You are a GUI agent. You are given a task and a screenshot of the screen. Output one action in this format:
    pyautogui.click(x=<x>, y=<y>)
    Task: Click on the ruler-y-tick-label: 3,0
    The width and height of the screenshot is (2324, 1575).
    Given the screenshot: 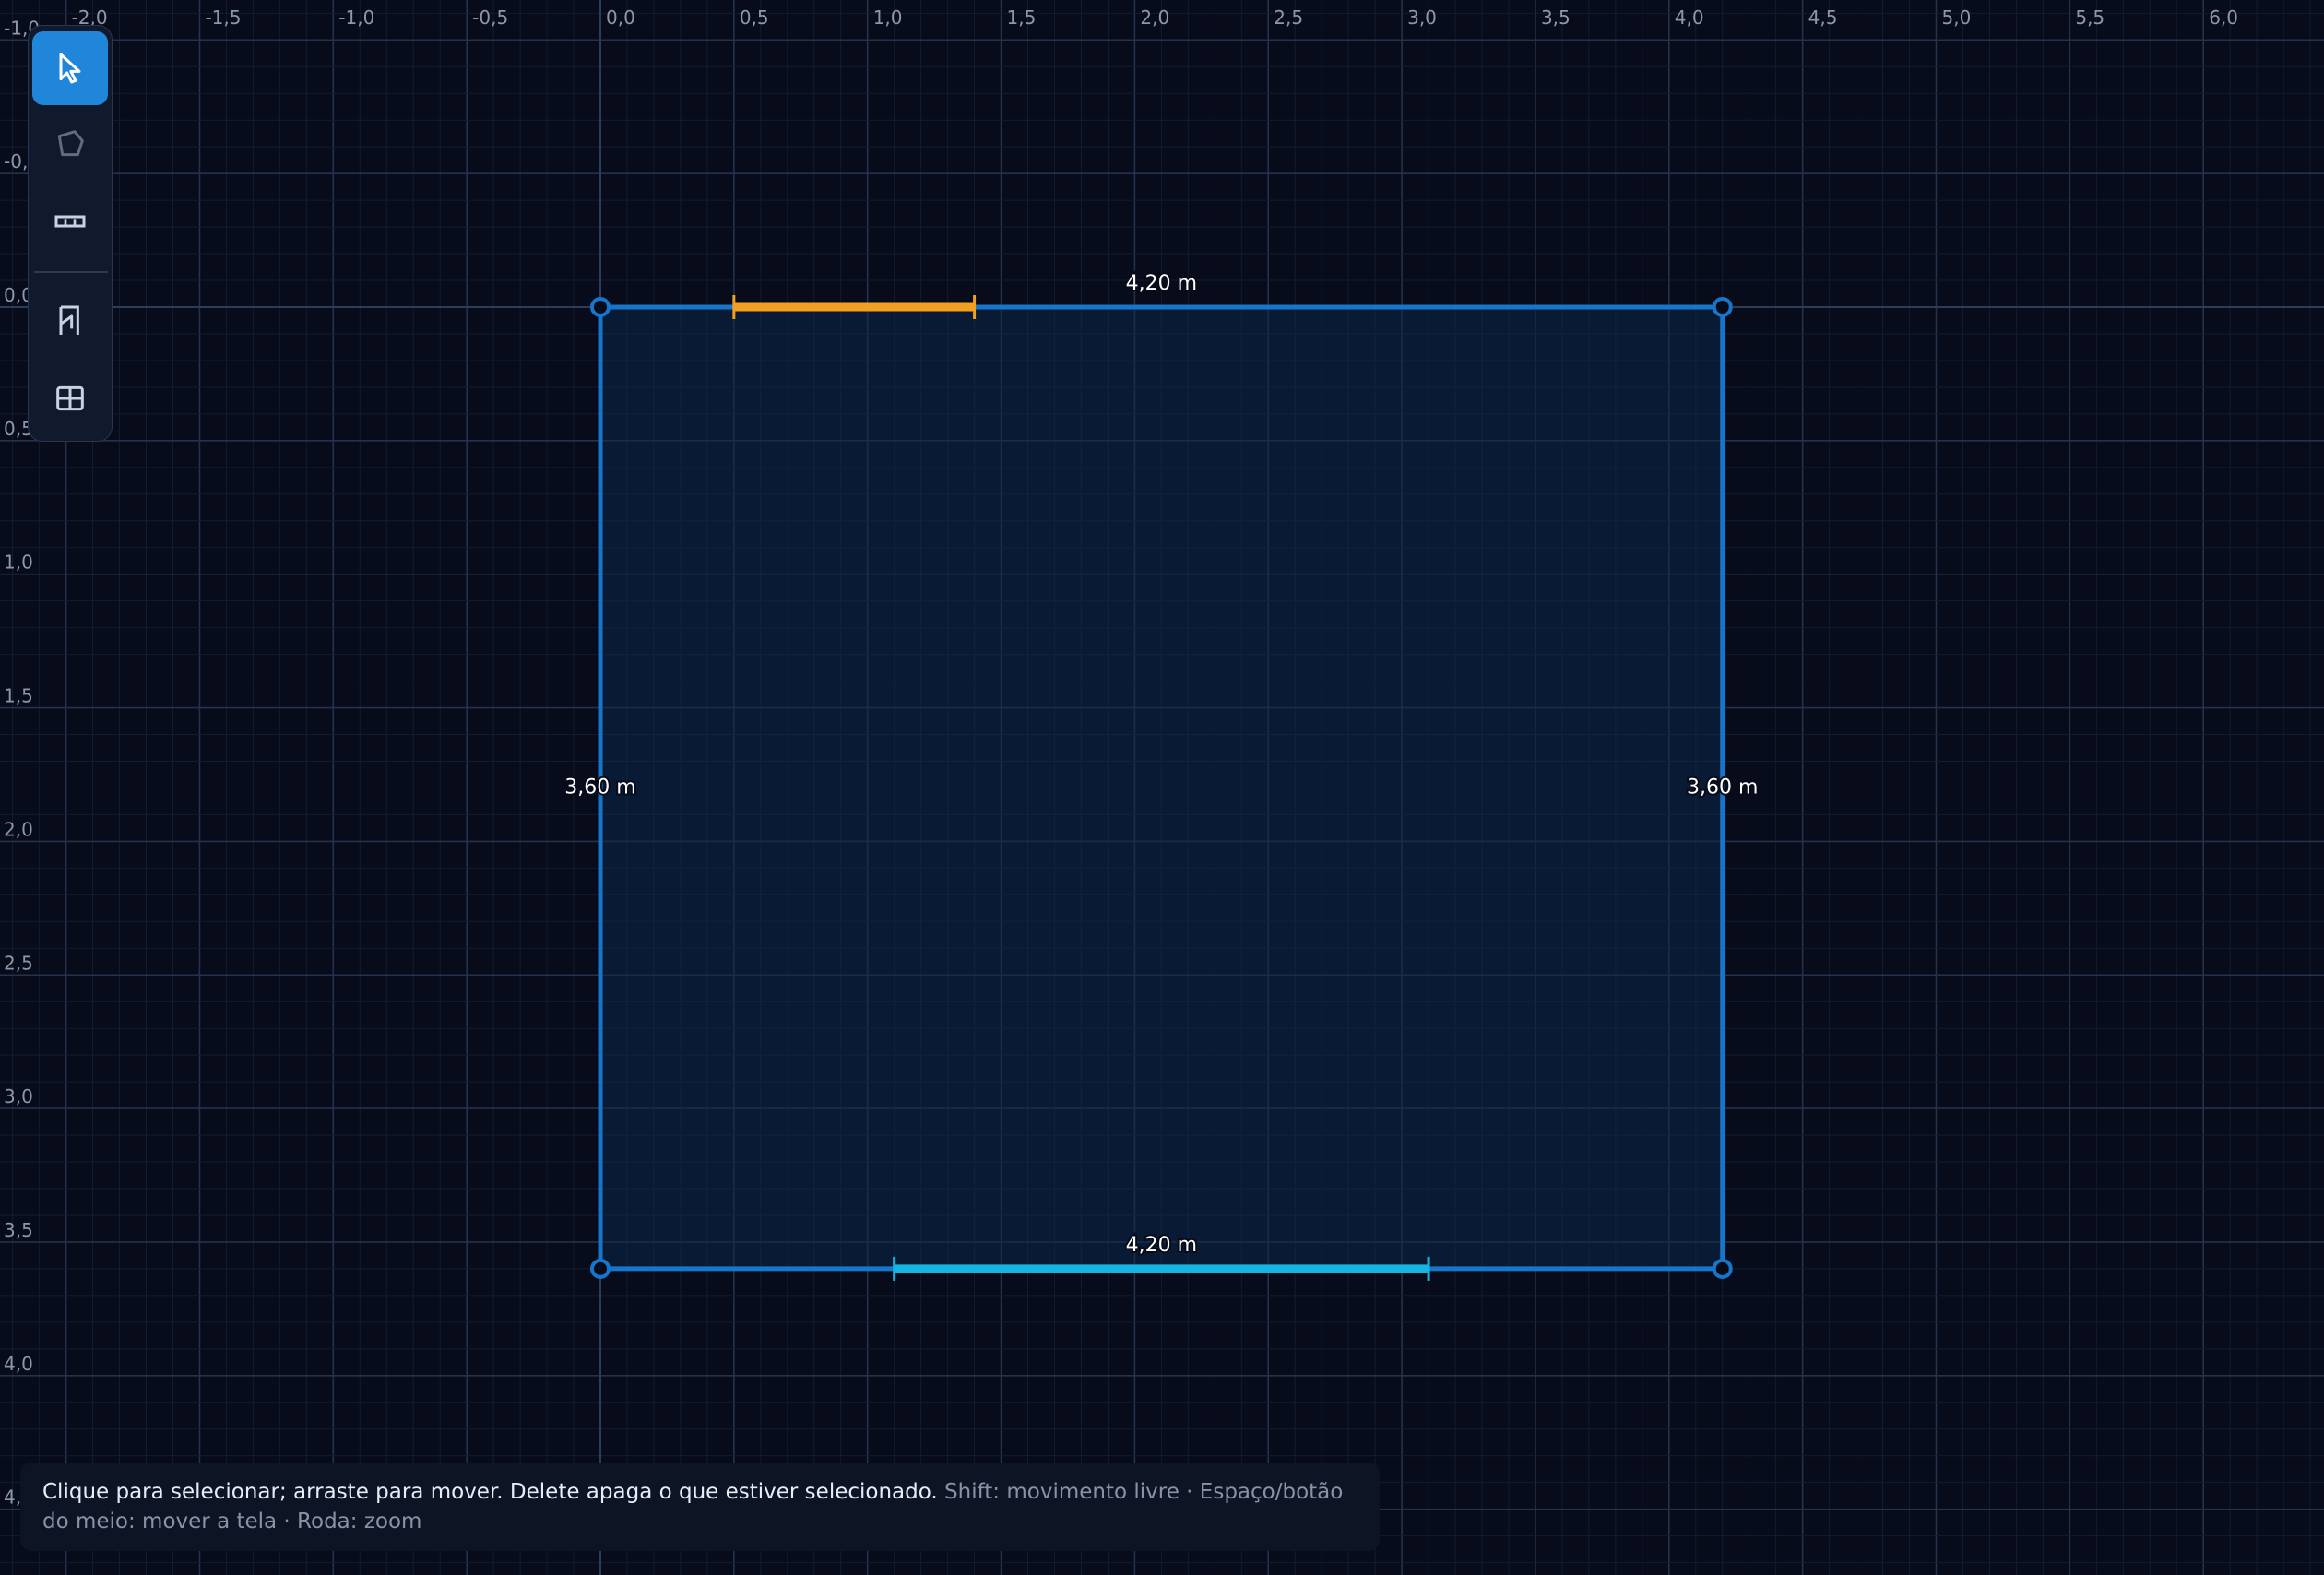 What is the action you would take?
    pyautogui.click(x=18, y=1096)
    